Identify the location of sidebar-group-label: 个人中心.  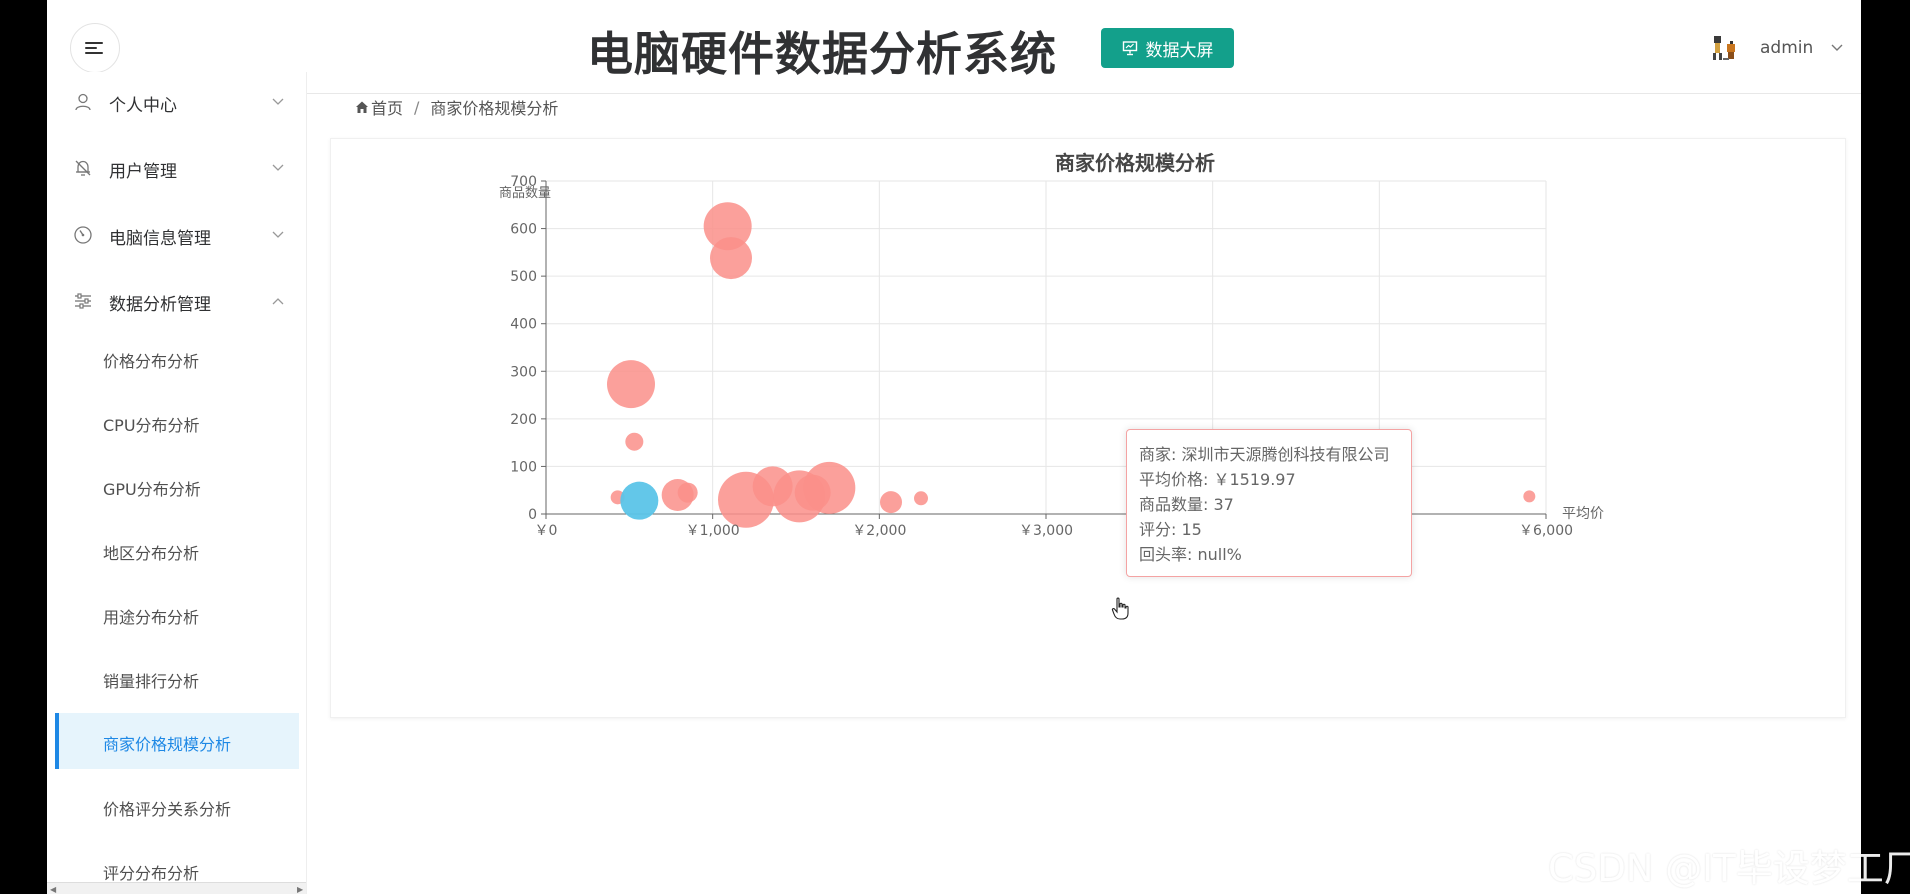
(143, 106).